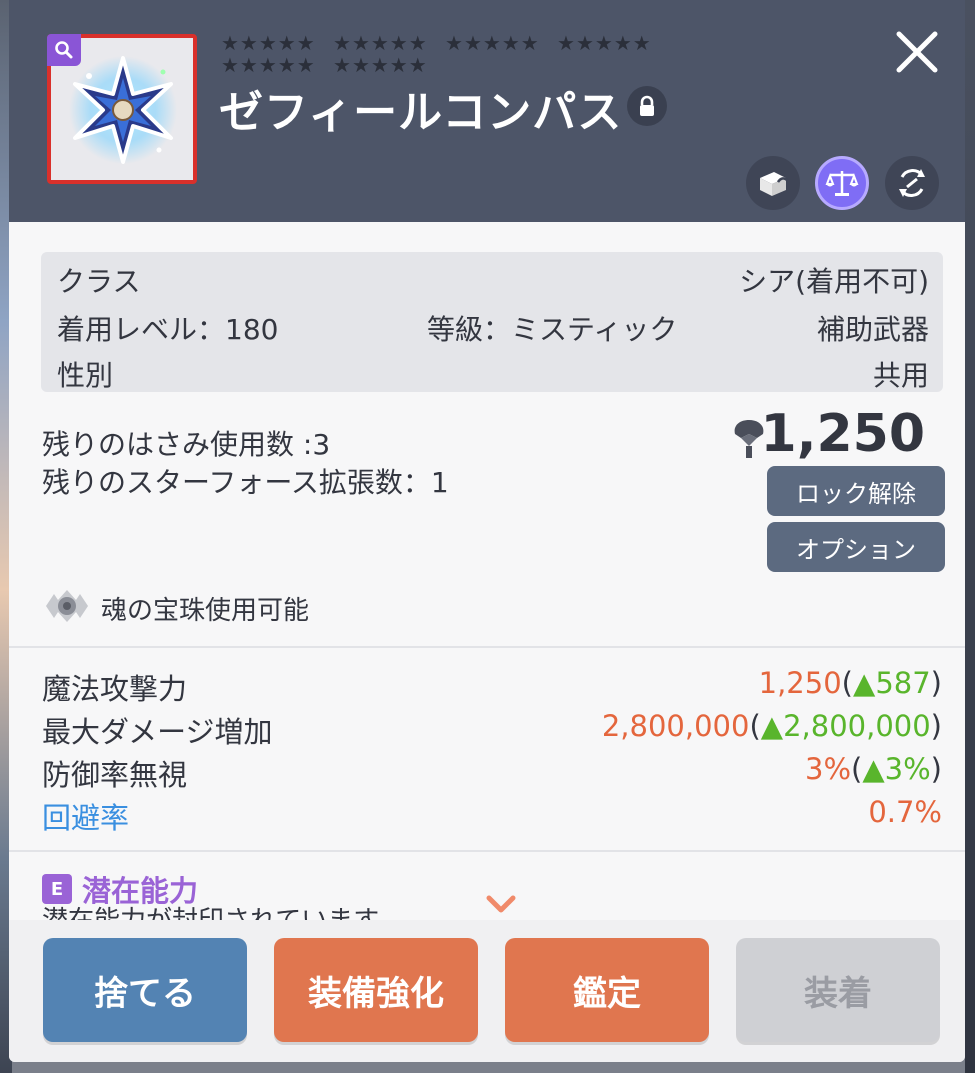 The image size is (975, 1073). What do you see at coordinates (492, 816) in the screenshot?
I see `stat-row-evasion: 回避率 0.7%` at bounding box center [492, 816].